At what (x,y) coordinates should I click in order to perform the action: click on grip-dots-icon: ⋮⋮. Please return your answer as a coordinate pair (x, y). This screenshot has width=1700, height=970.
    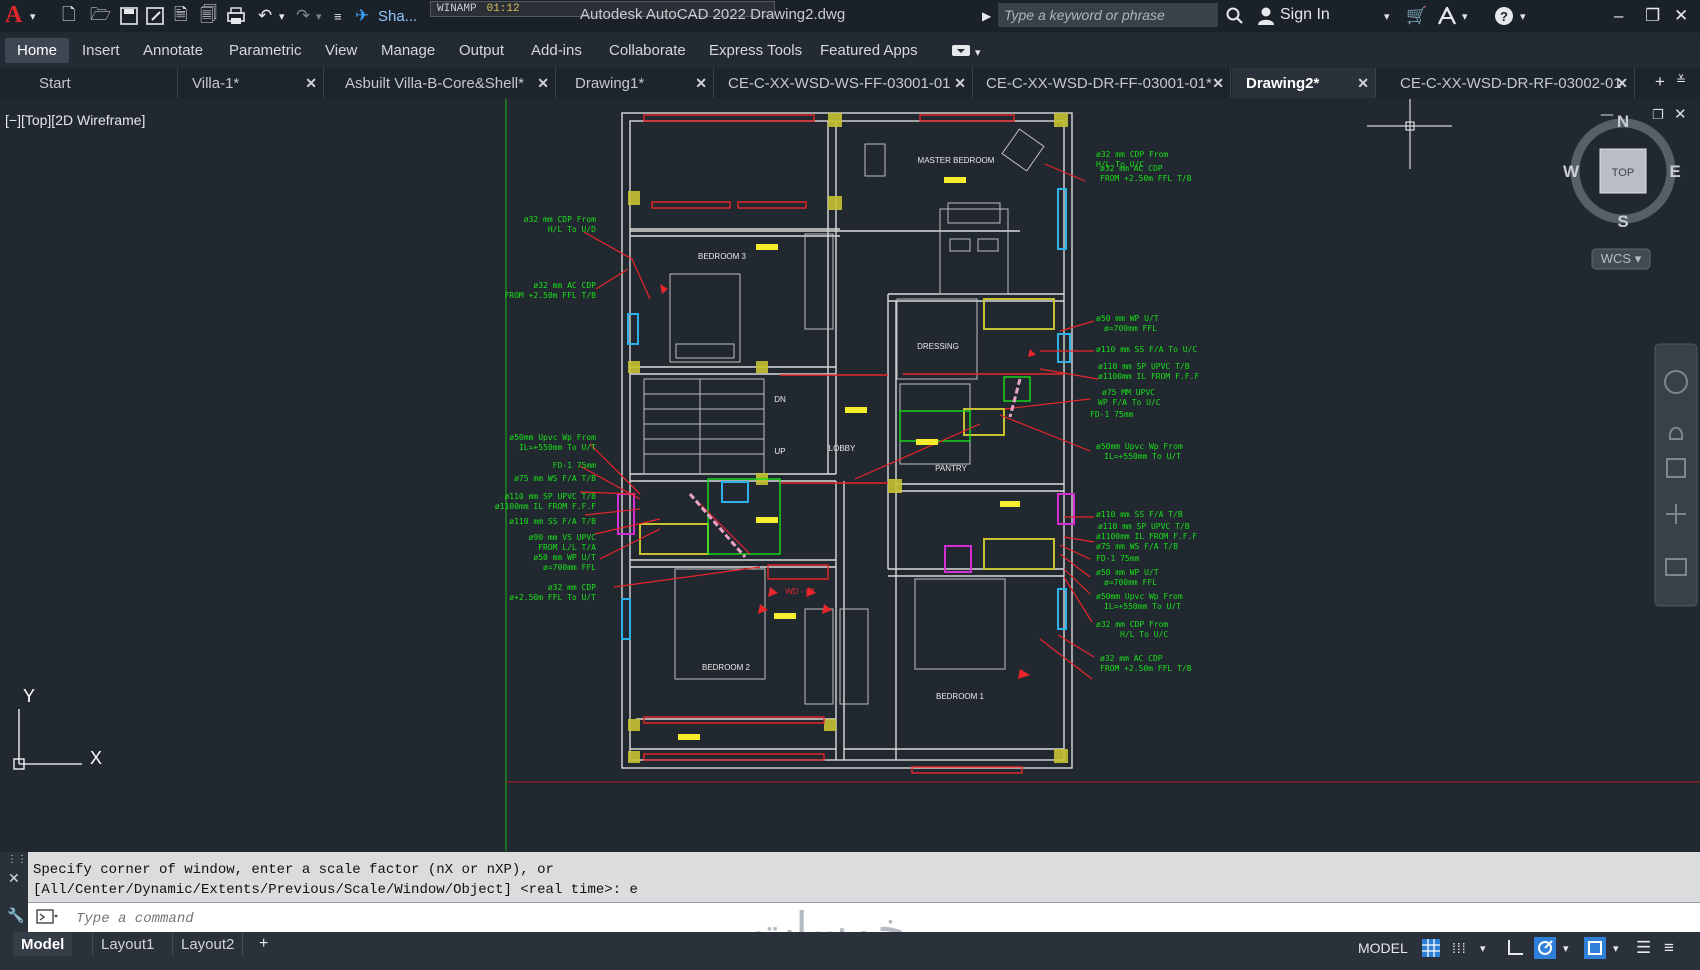
    Looking at the image, I should click on (17, 859).